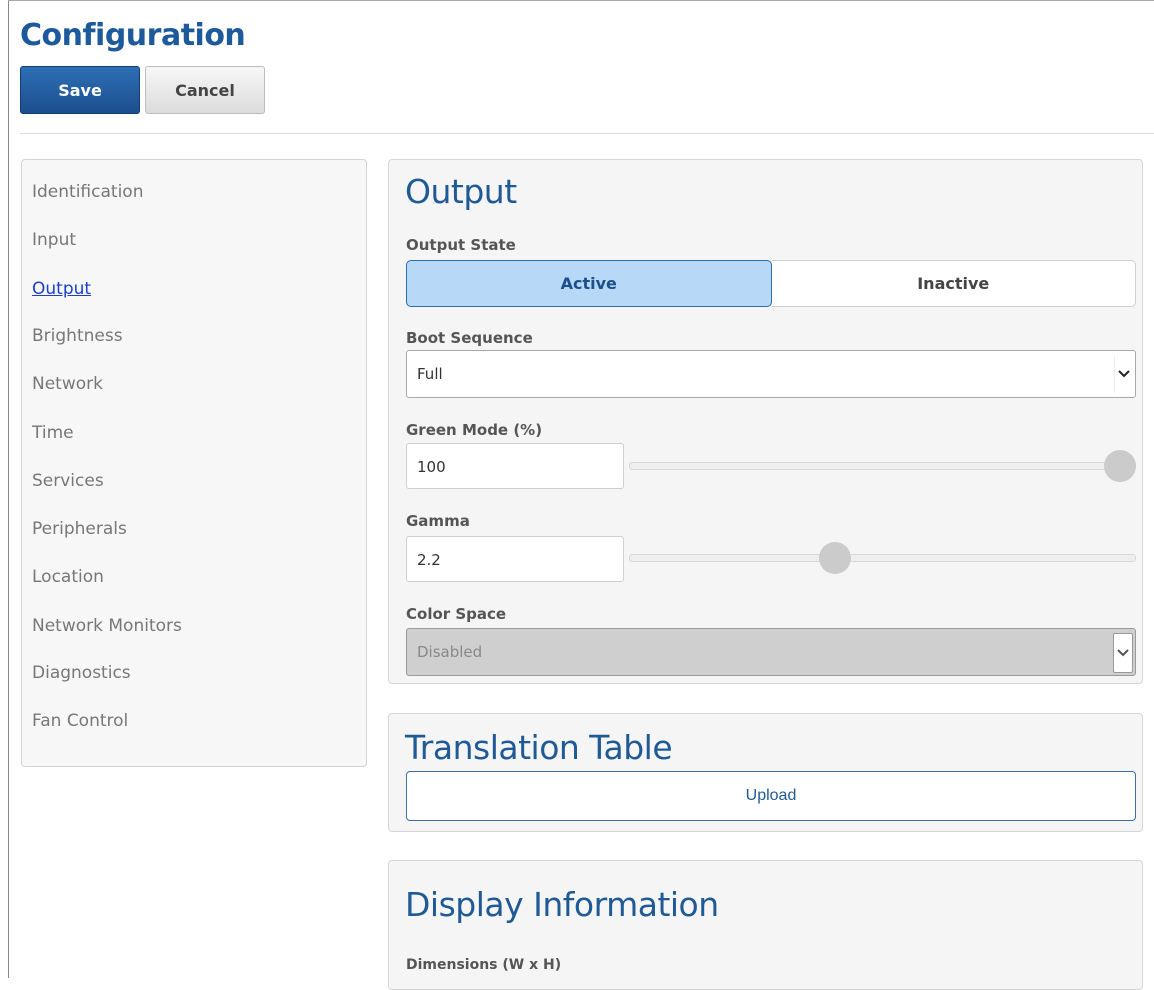 The image size is (1154, 990). I want to click on sidebar-item-input: Input, so click(54, 240).